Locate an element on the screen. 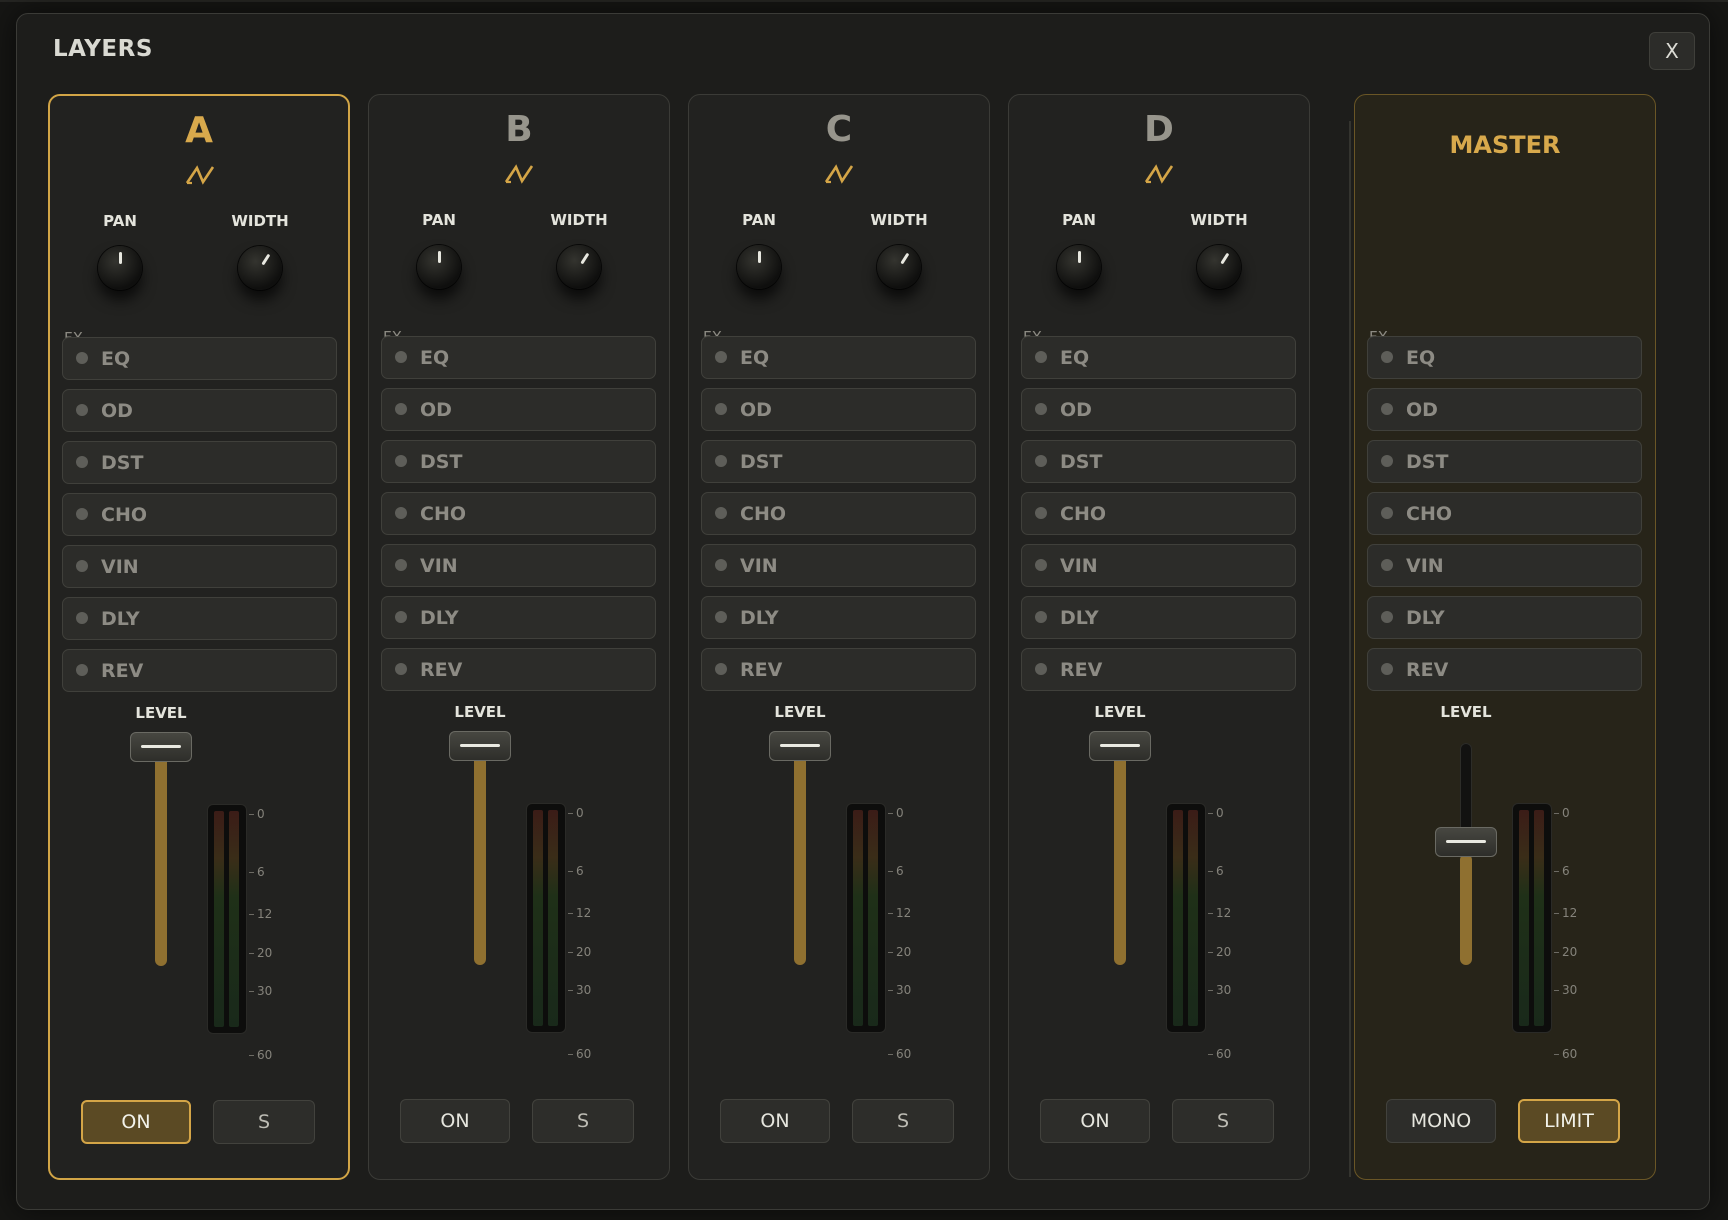 This screenshot has width=1728, height=1220. limit-button: LIMIT is located at coordinates (1569, 1121).